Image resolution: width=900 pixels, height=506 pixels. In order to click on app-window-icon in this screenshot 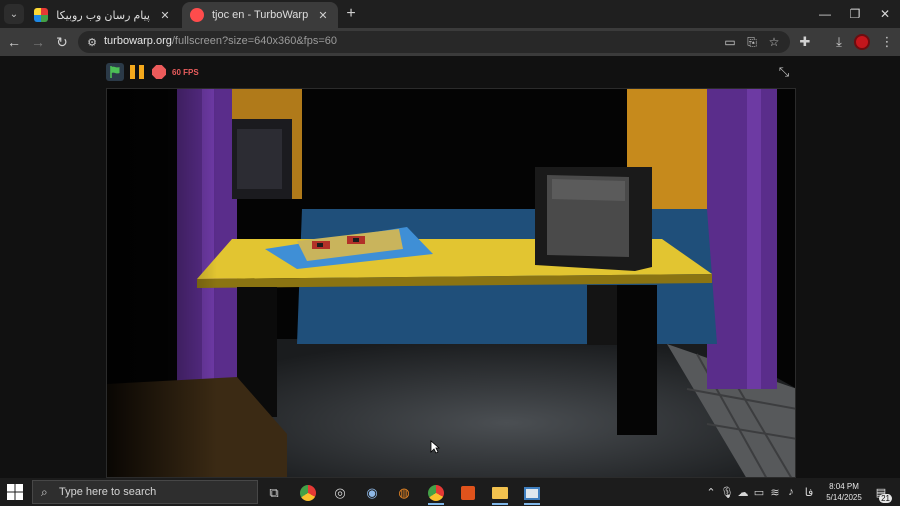, I will do `click(532, 493)`.